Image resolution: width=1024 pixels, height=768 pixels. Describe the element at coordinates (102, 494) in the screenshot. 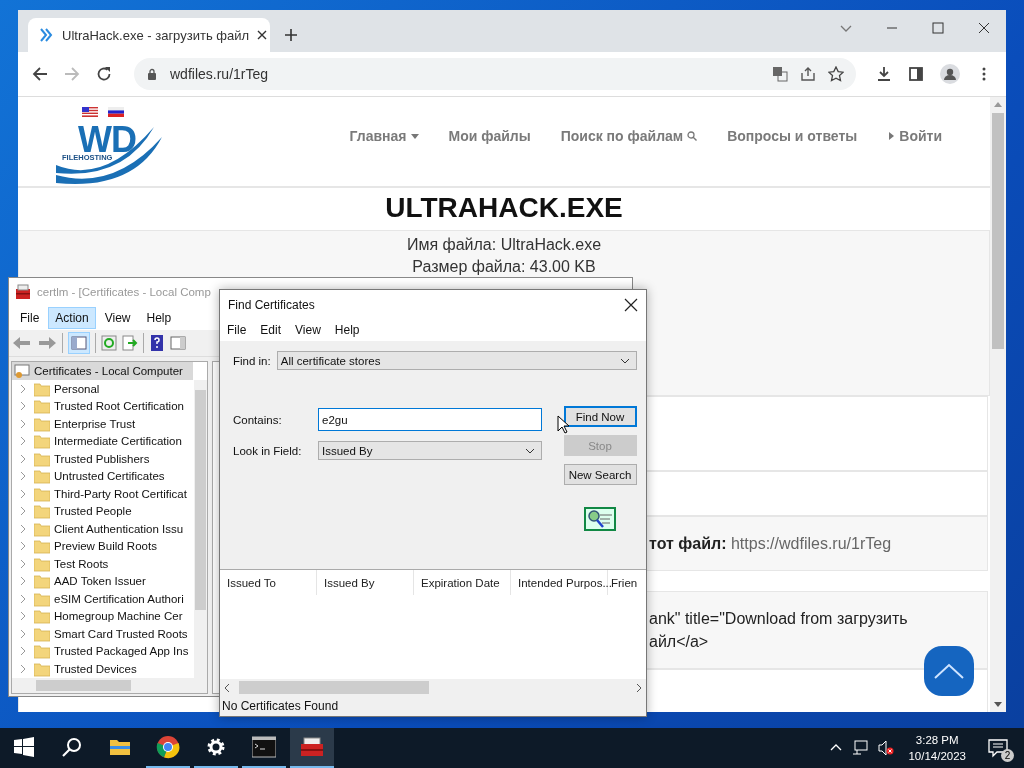

I see `tree-item: Third-Party Root Certificat` at that location.